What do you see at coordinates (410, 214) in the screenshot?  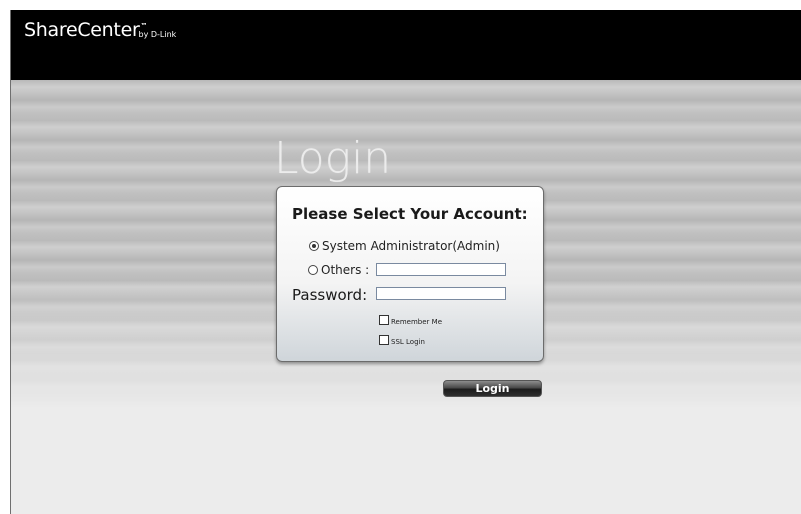 I see `account-select-heading: Please Select Your Account:` at bounding box center [410, 214].